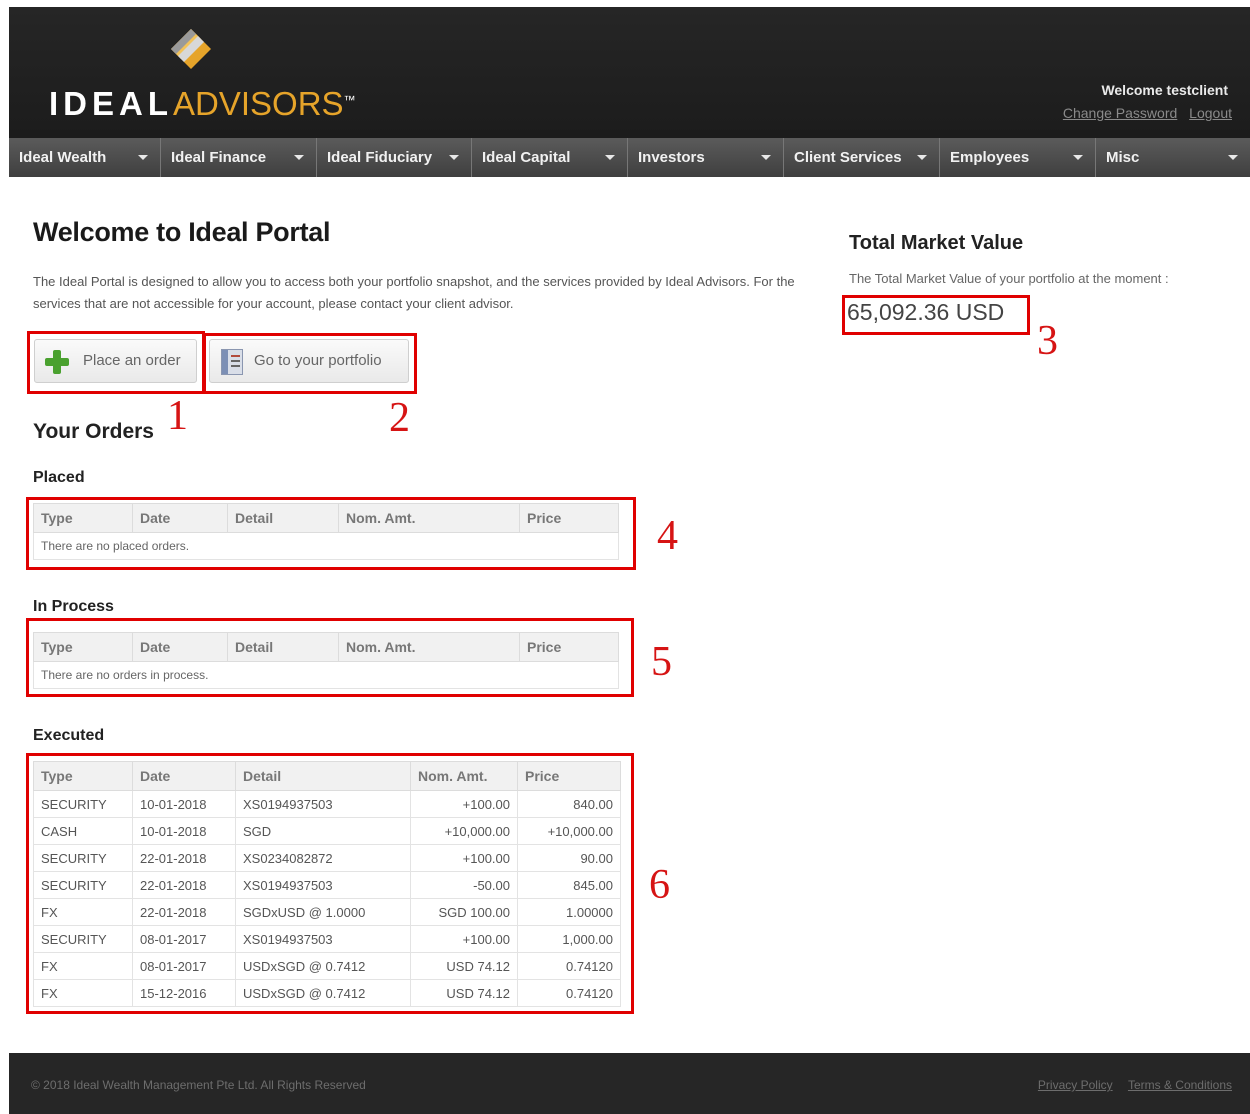  I want to click on change-password-link: Change Password, so click(1120, 113).